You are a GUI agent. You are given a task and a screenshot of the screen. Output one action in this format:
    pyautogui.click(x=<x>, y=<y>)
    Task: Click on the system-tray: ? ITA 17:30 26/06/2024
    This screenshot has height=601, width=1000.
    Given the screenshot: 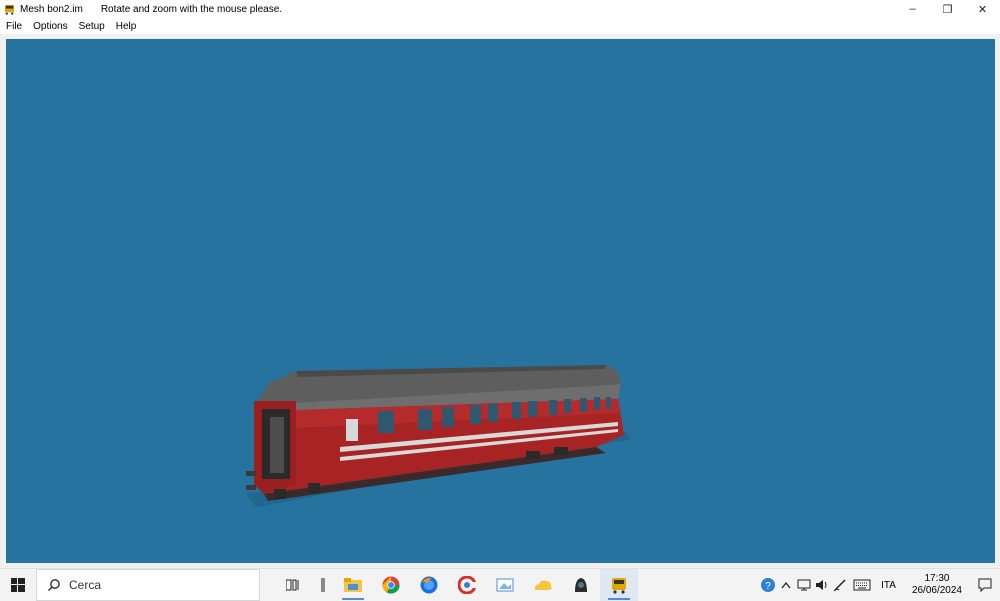 What is the action you would take?
    pyautogui.click(x=879, y=585)
    